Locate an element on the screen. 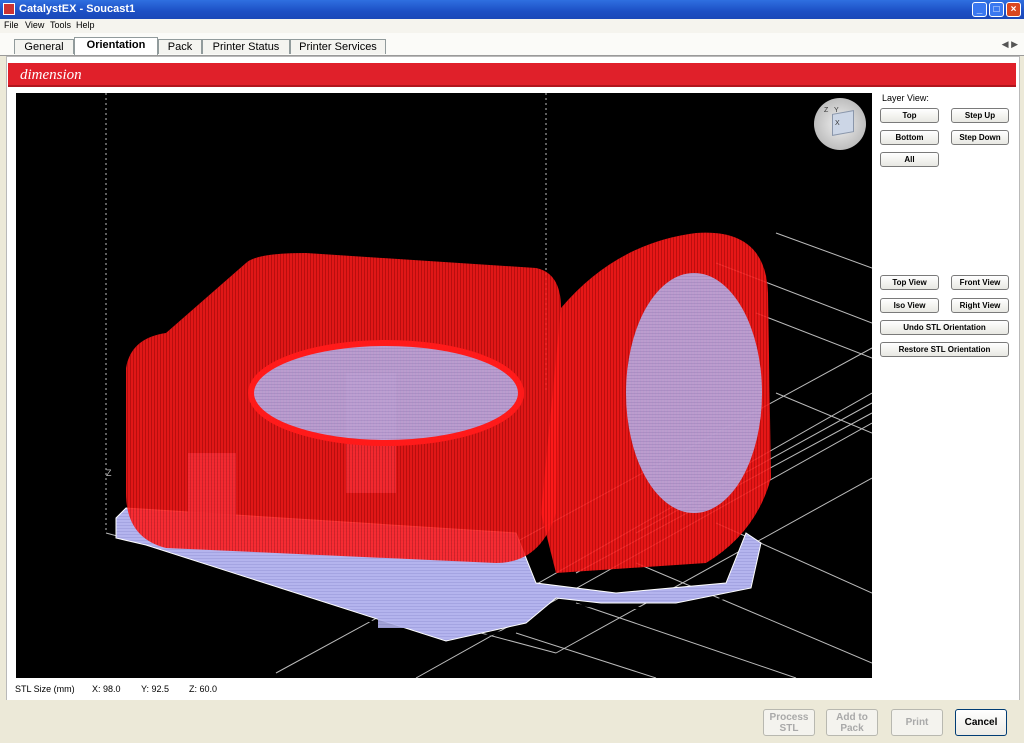  front-view-button: Front View is located at coordinates (980, 282).